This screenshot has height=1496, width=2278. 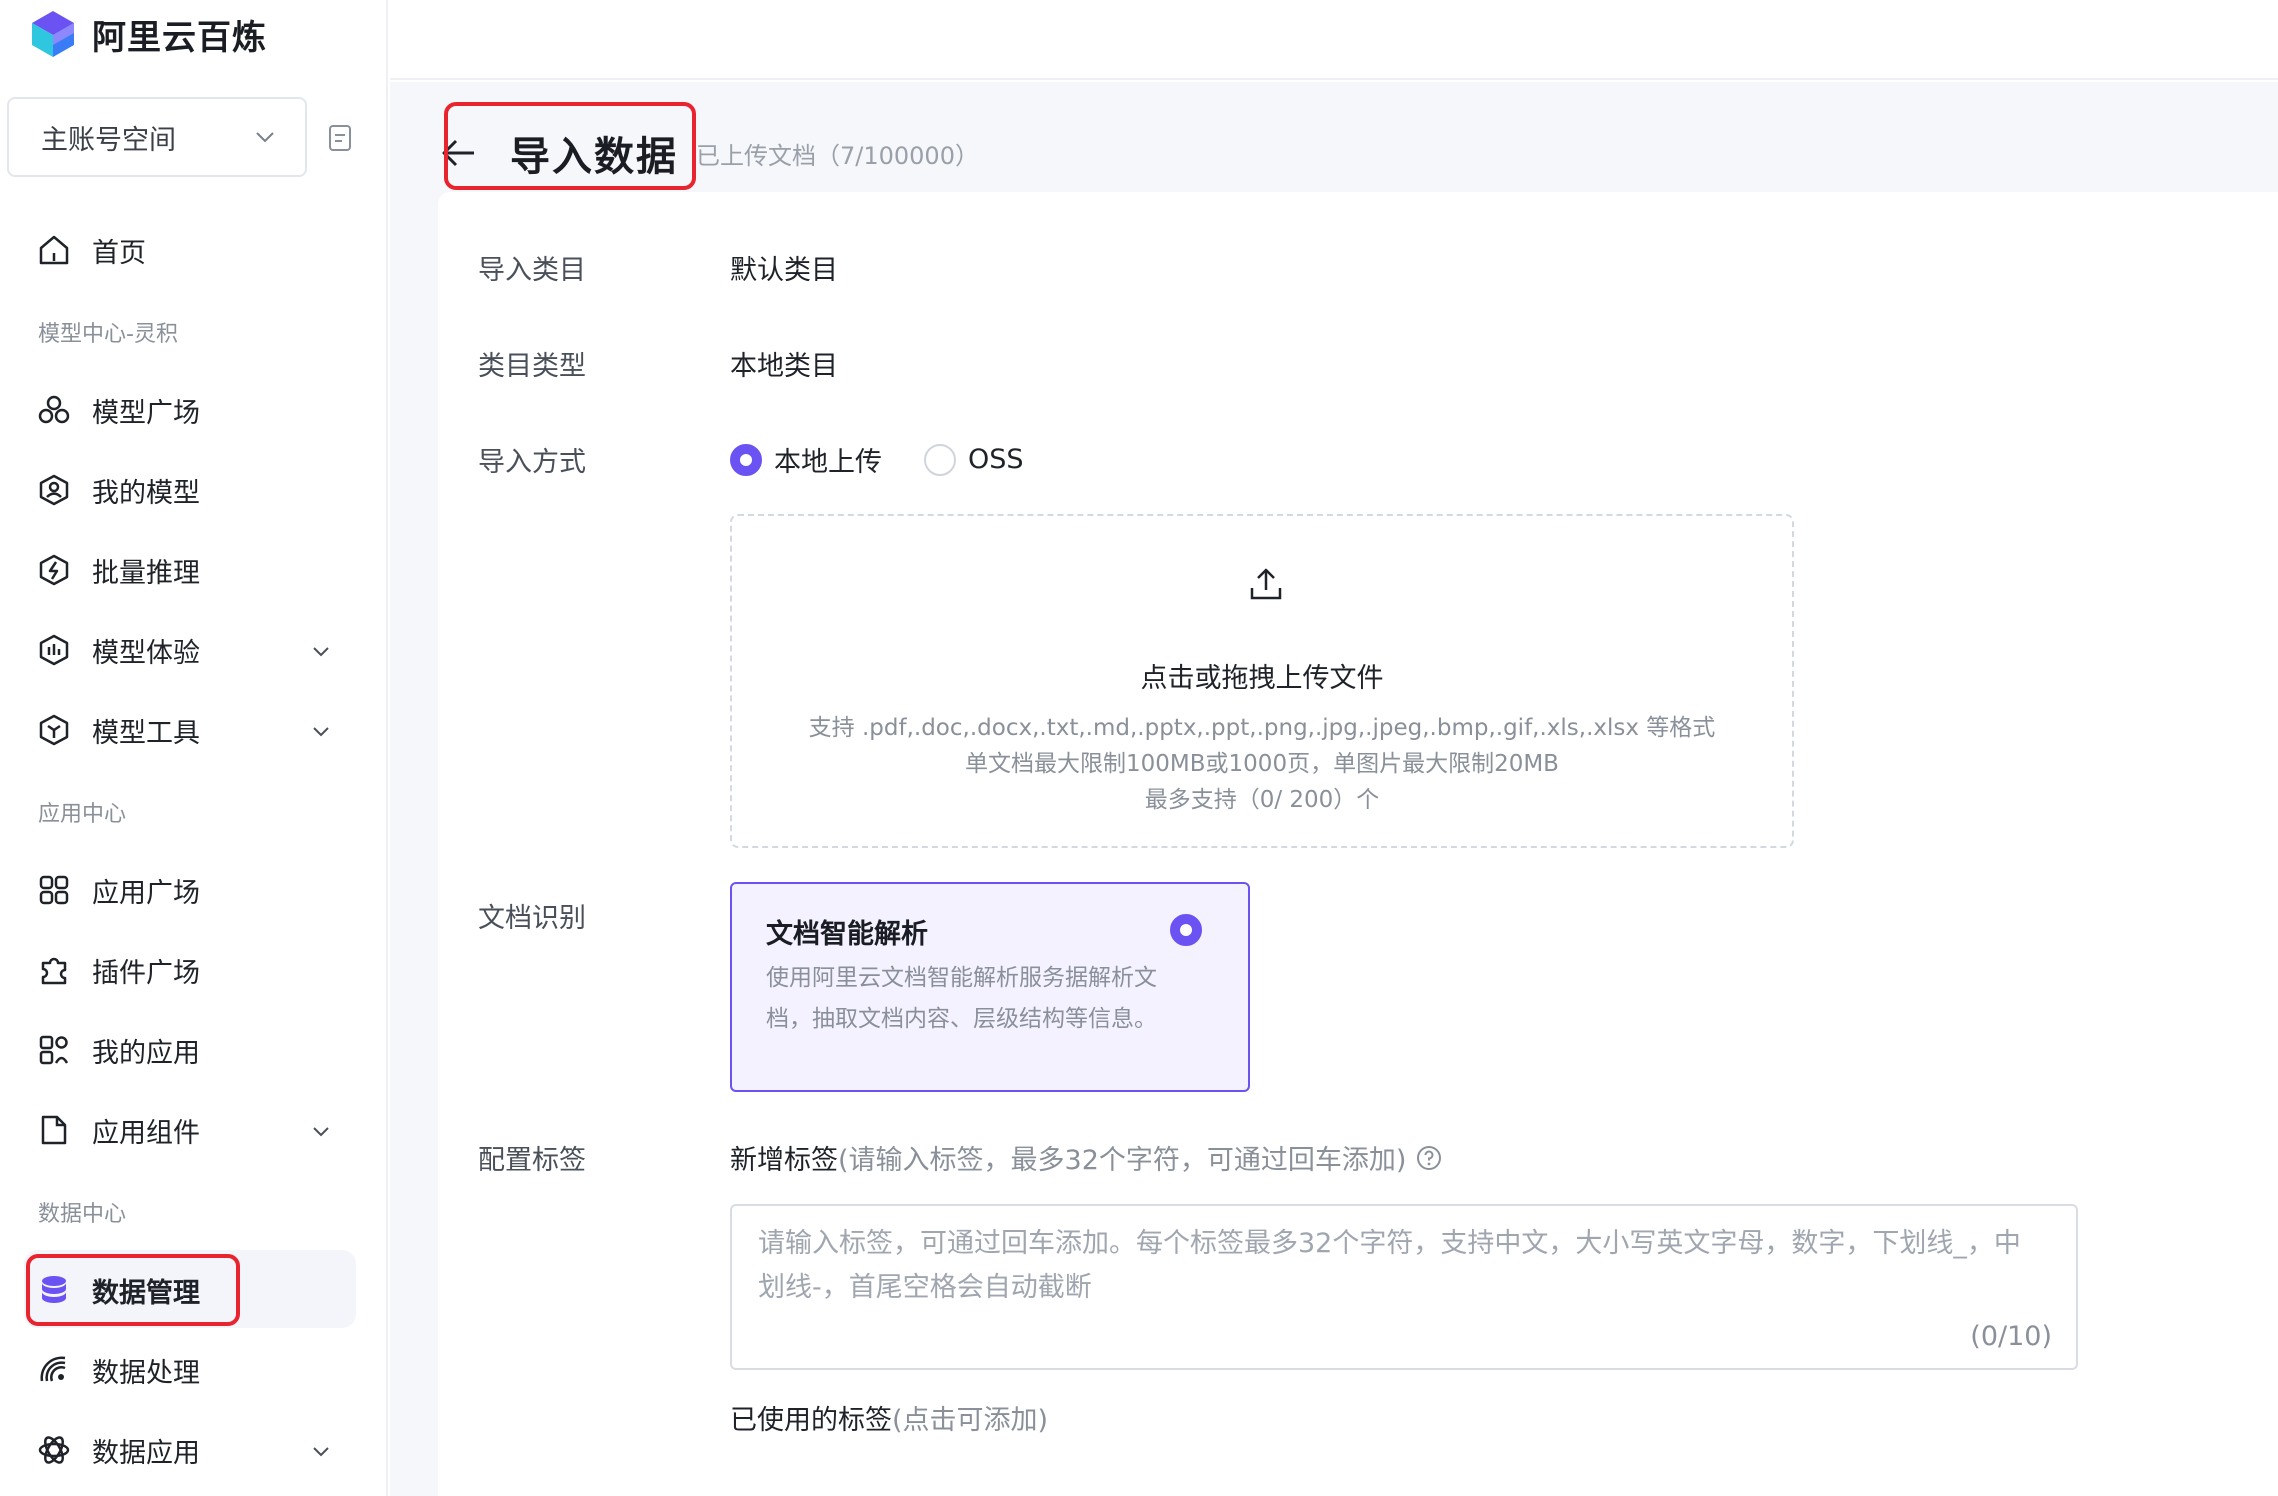 I want to click on chart-hexagon-icon, so click(x=54, y=650).